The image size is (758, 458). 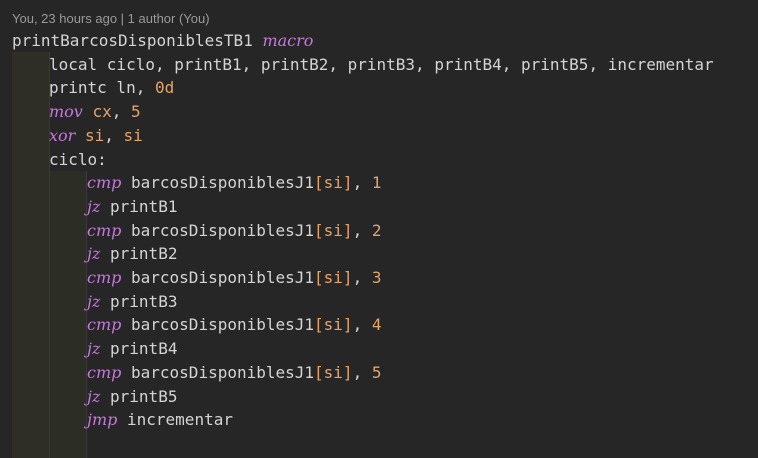 I want to click on code-line: jz printB1, so click(x=132, y=207).